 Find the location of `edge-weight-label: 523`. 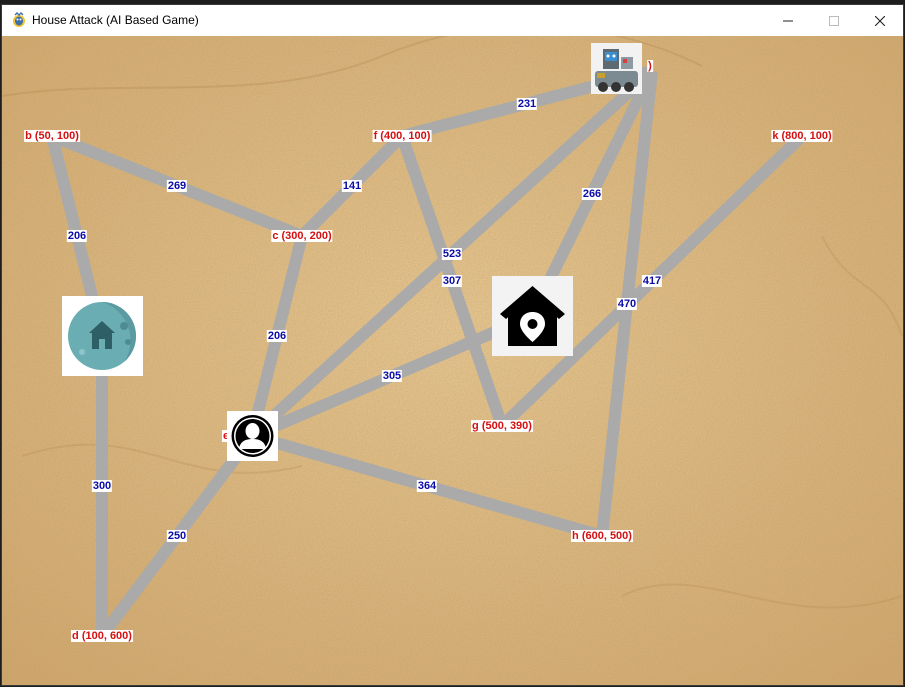

edge-weight-label: 523 is located at coordinates (452, 253).